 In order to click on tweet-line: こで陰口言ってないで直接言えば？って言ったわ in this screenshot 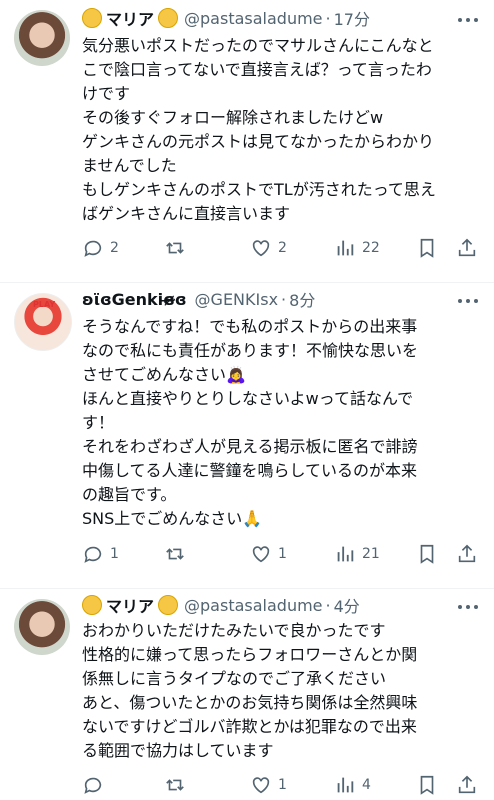, I will do `click(257, 69)`.